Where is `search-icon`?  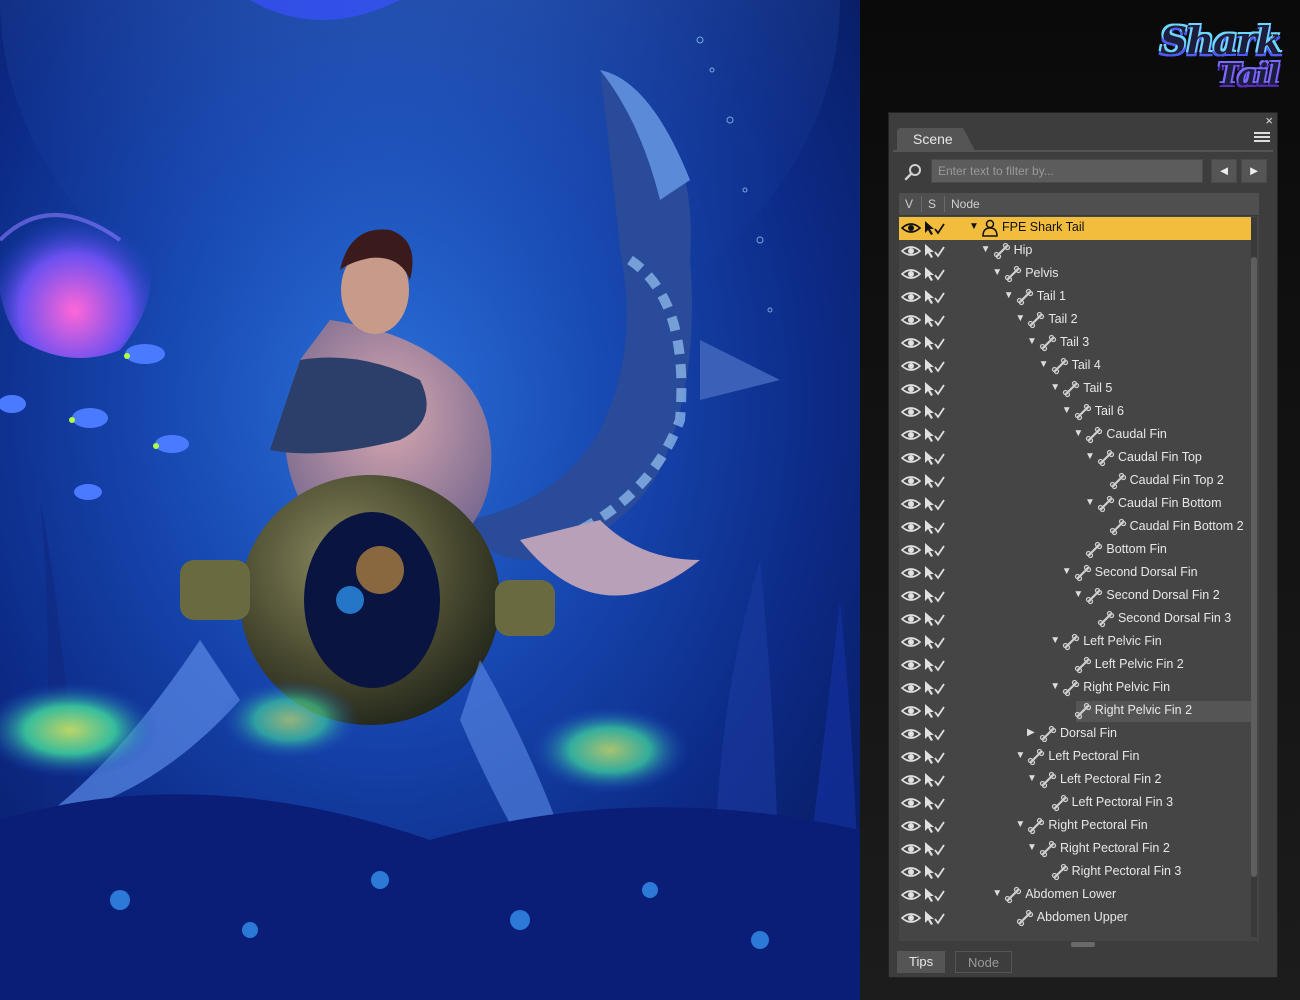
search-icon is located at coordinates (913, 172).